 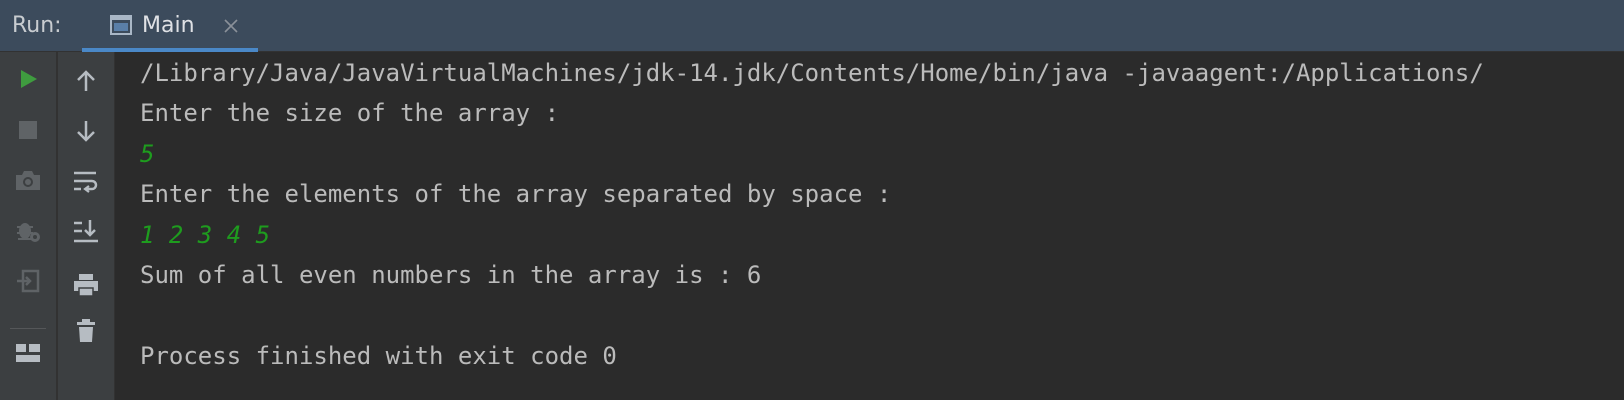 I want to click on stop-icon, so click(x=28, y=130).